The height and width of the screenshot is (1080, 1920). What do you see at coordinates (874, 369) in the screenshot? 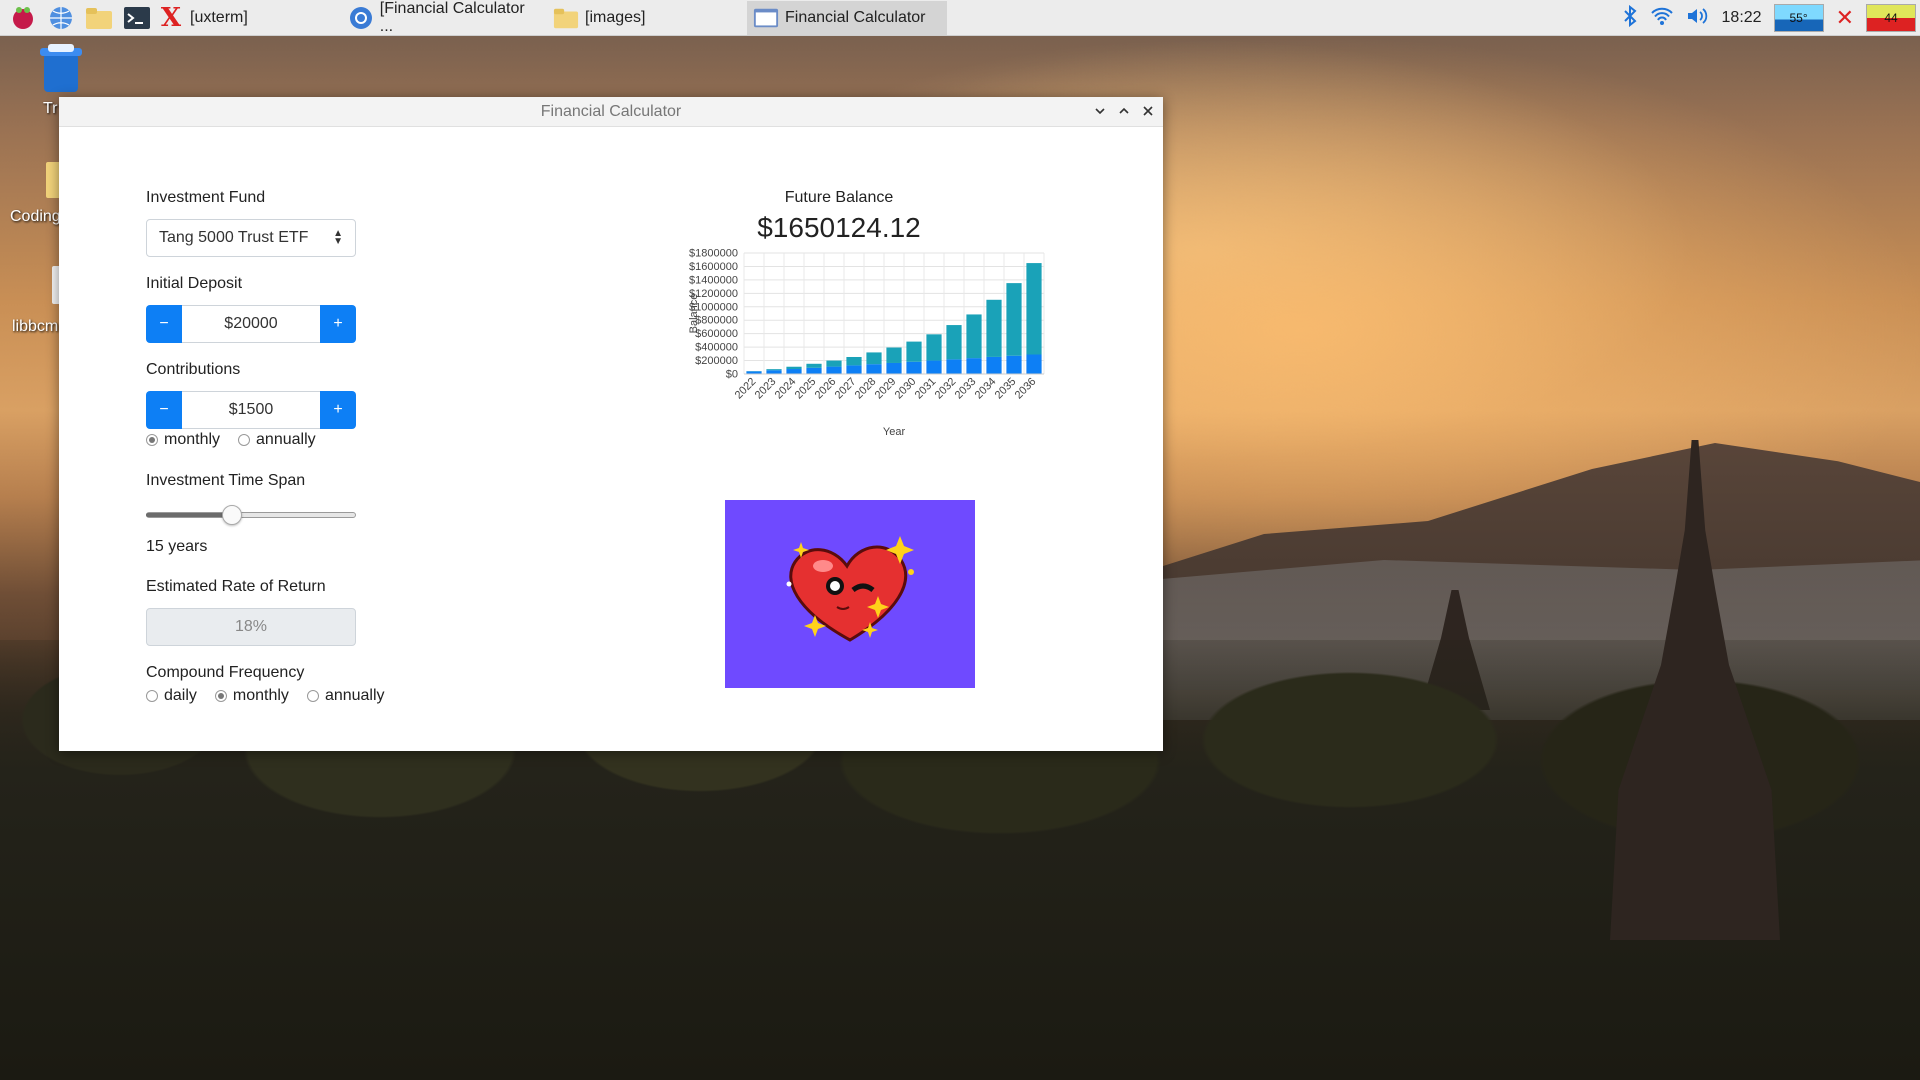
I see `chart-bar-2028-s0` at bounding box center [874, 369].